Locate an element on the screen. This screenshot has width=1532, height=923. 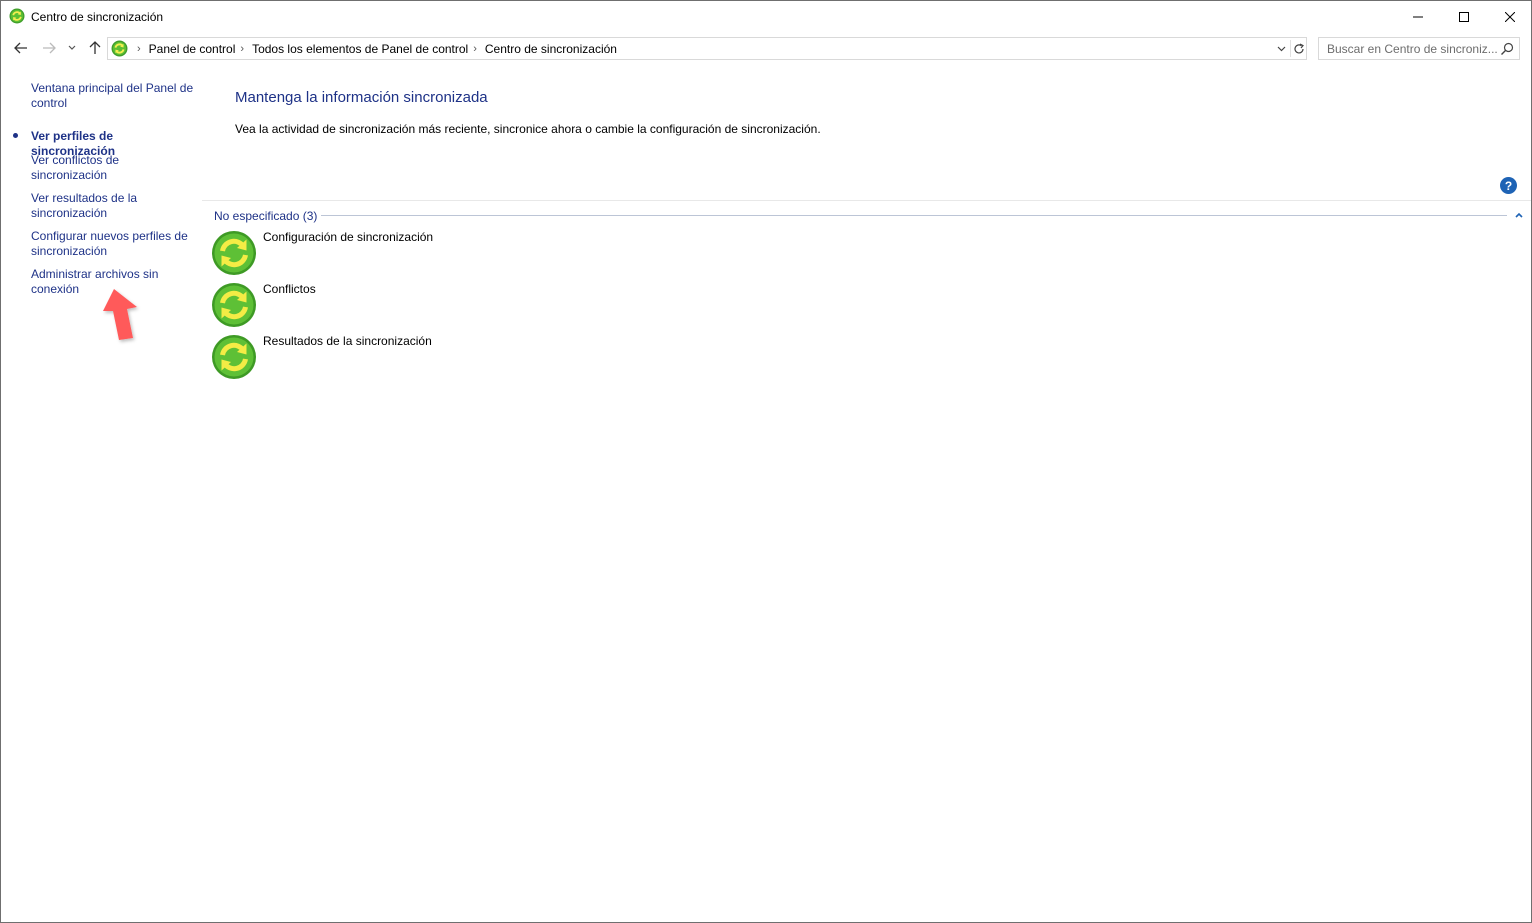
minimize-icon is located at coordinates (1418, 16).